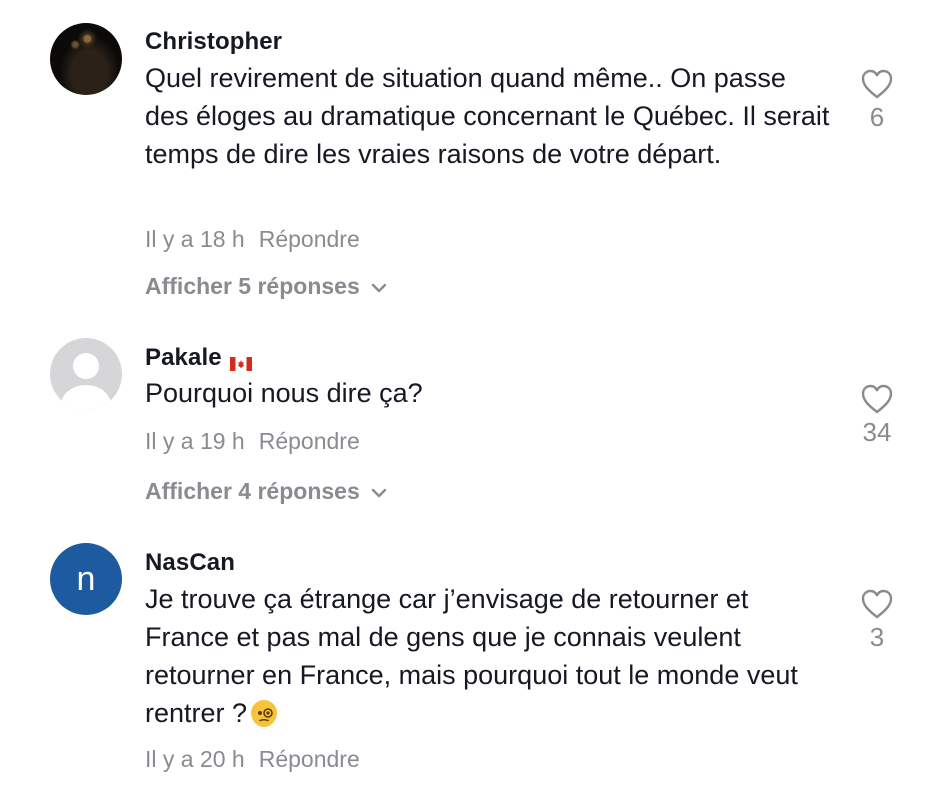 This screenshot has height=798, width=930. Describe the element at coordinates (252, 441) in the screenshot. I see `comment-meta: Il y a 19 h Répondre` at that location.